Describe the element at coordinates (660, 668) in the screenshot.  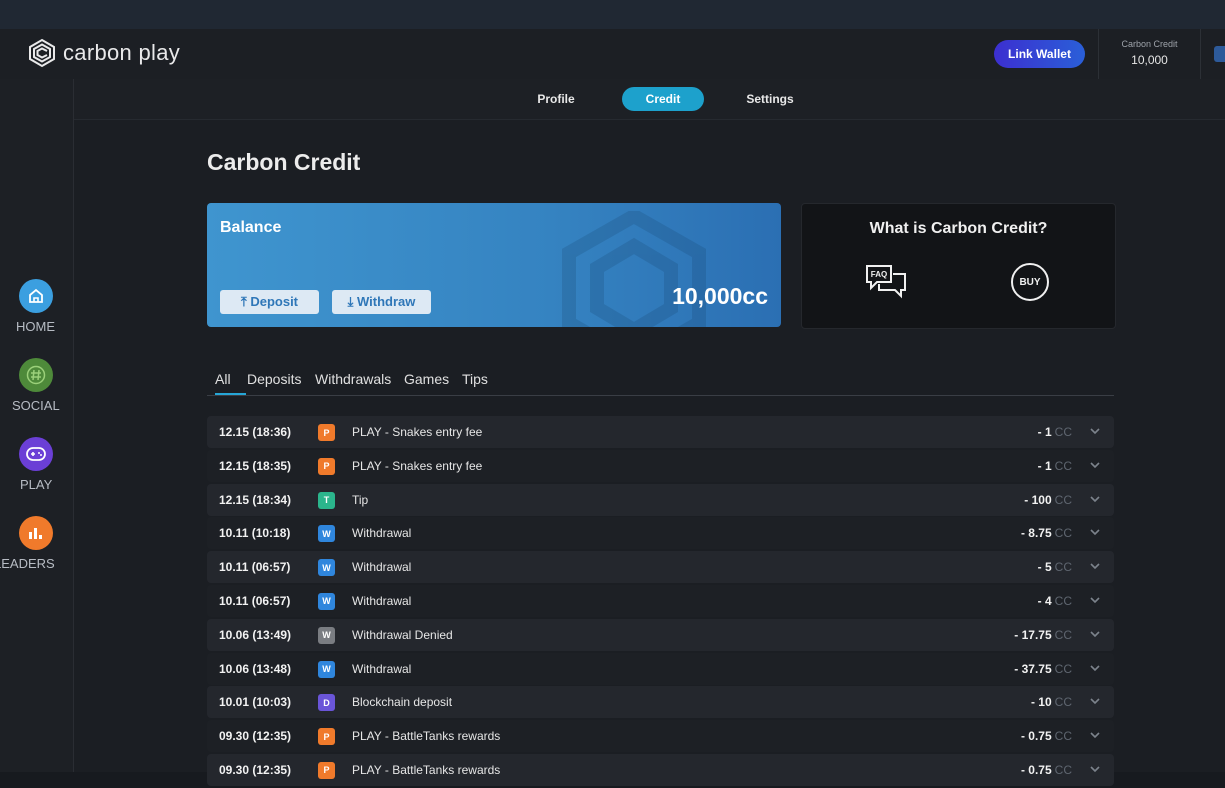
I see `transaction-row: 10.06 (13:48) W Withdrawal - 37.75 CC` at that location.